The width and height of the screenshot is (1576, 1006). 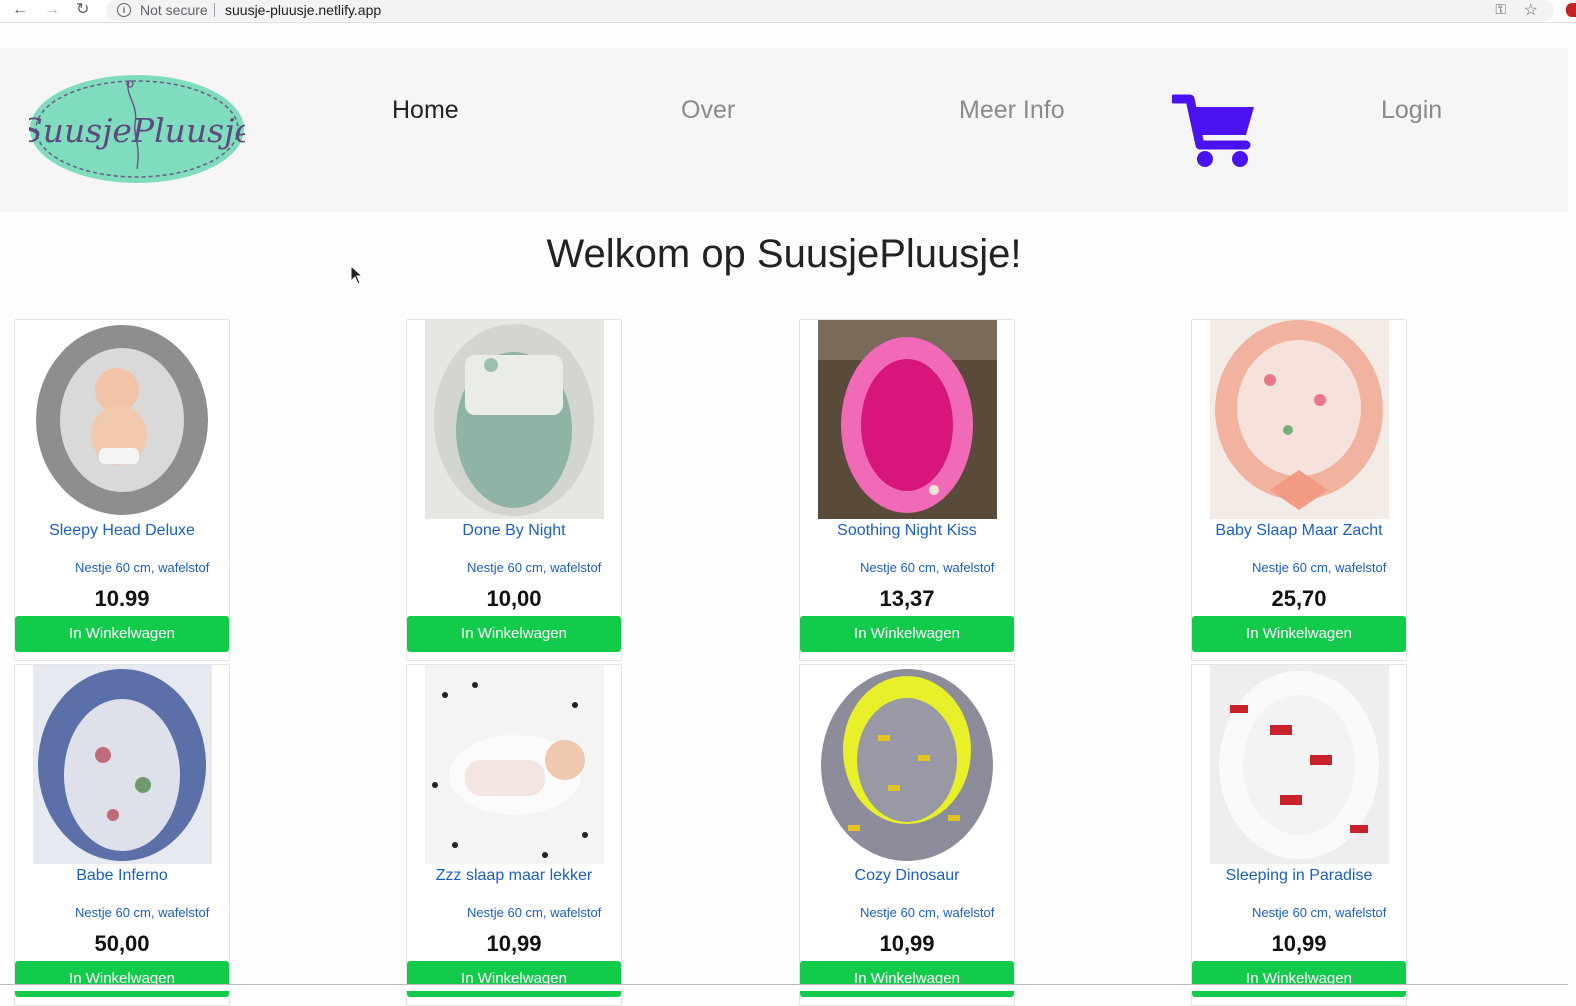 What do you see at coordinates (784, 254) in the screenshot?
I see `page-title: Welkom op SuusjePluusje!` at bounding box center [784, 254].